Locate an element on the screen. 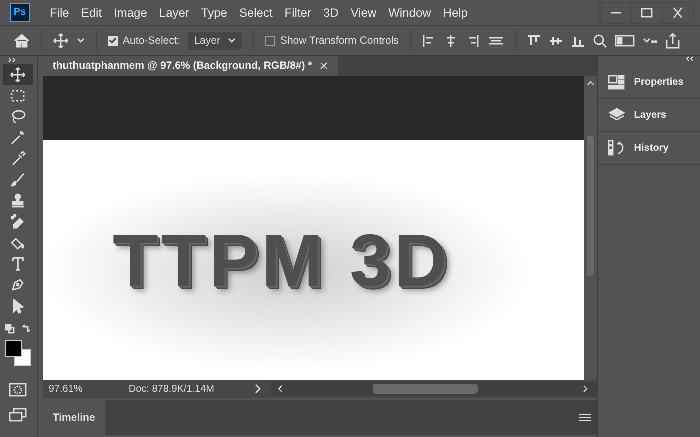 The height and width of the screenshot is (437, 700). scroll-left-icon is located at coordinates (279, 389).